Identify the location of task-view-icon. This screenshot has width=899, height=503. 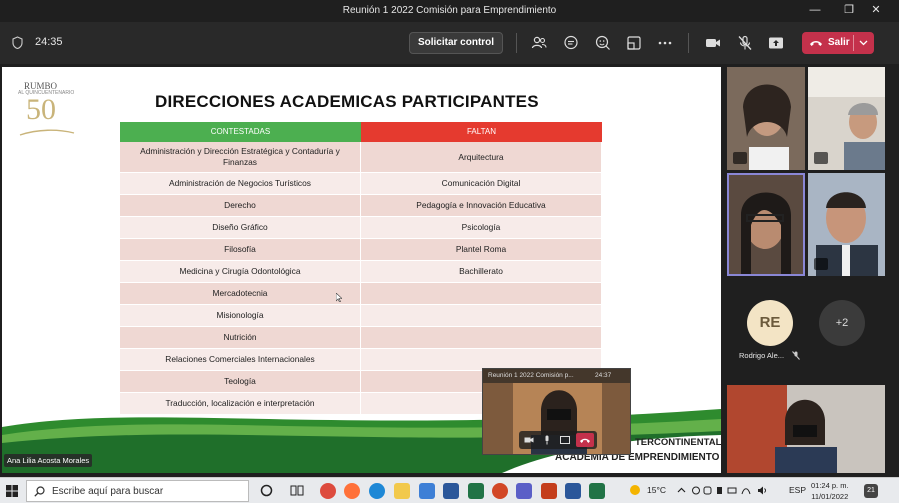
(297, 490).